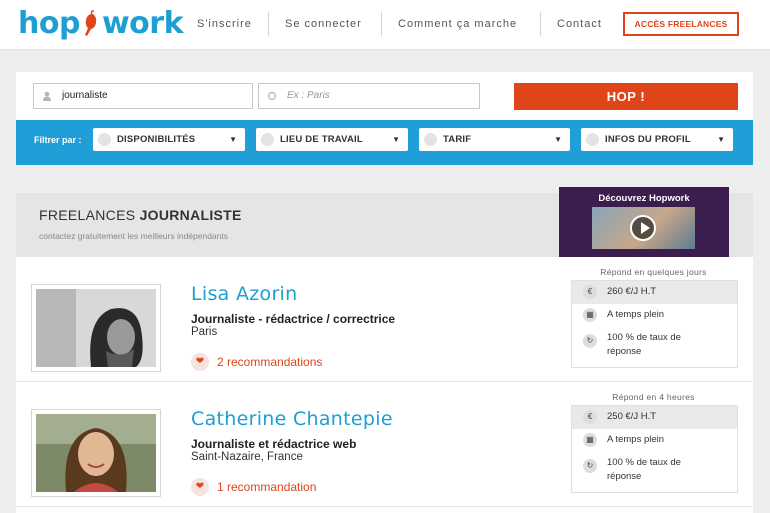 The width and height of the screenshot is (770, 513). What do you see at coordinates (142, 23) in the screenshot?
I see `logo-text-right: work` at bounding box center [142, 23].